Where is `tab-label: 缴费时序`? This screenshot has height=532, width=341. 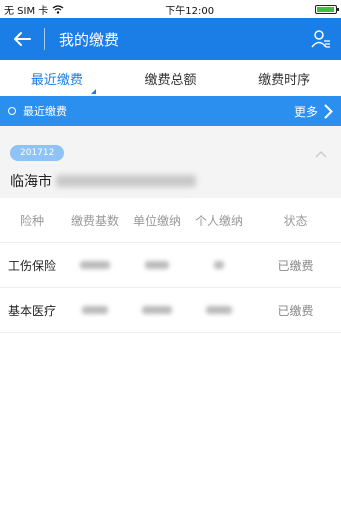
tab-label: 缴费时序 is located at coordinates (284, 80).